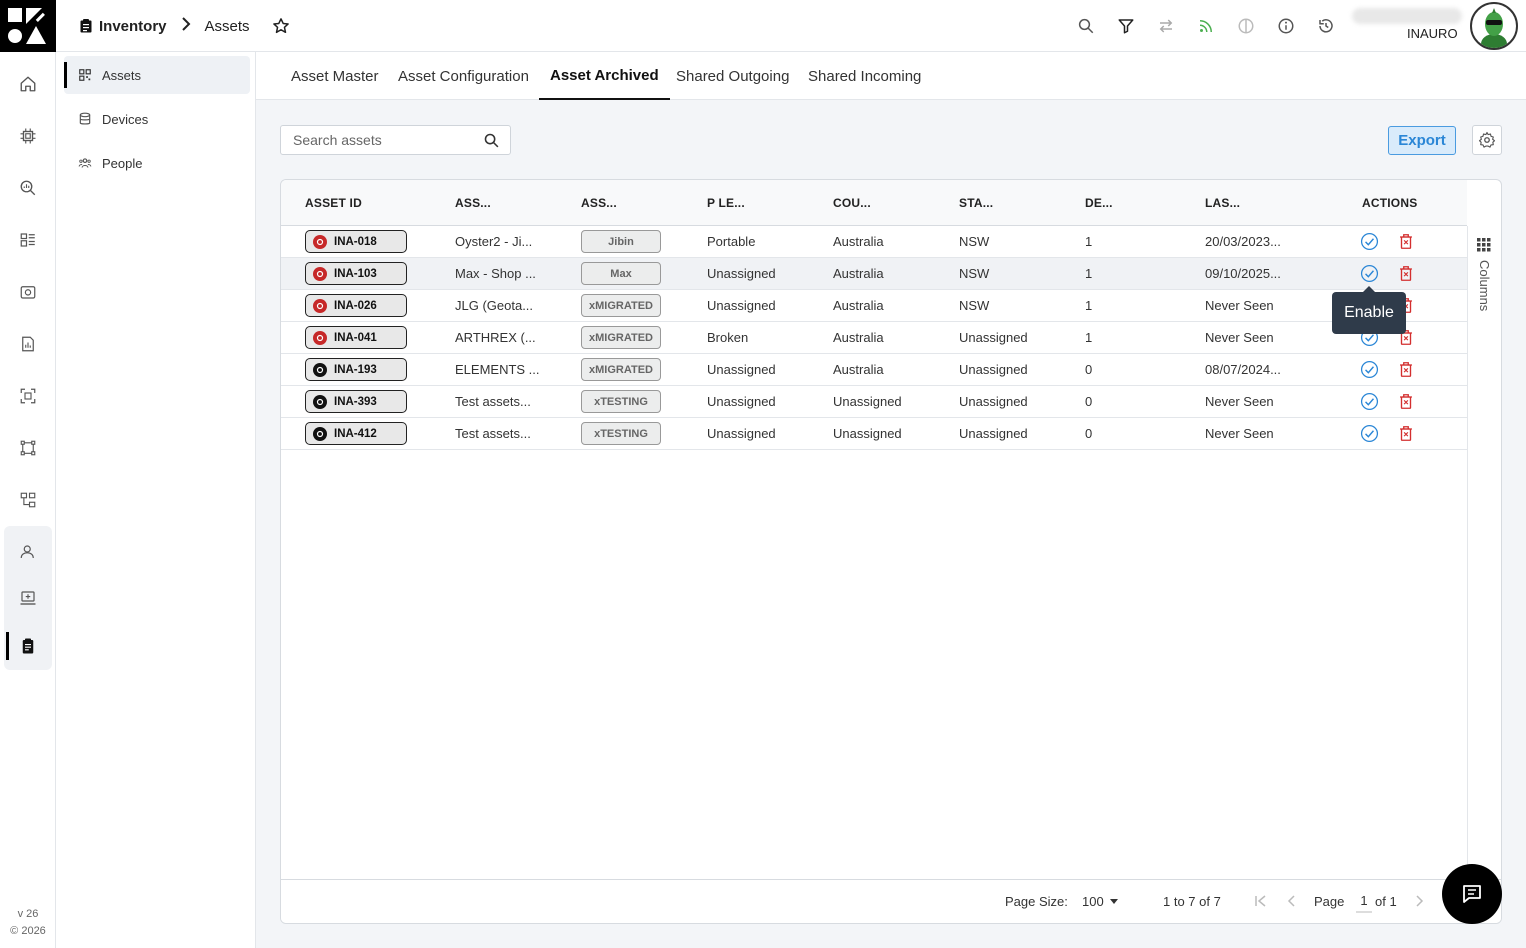  I want to click on dashboard-icon, so click(28, 240).